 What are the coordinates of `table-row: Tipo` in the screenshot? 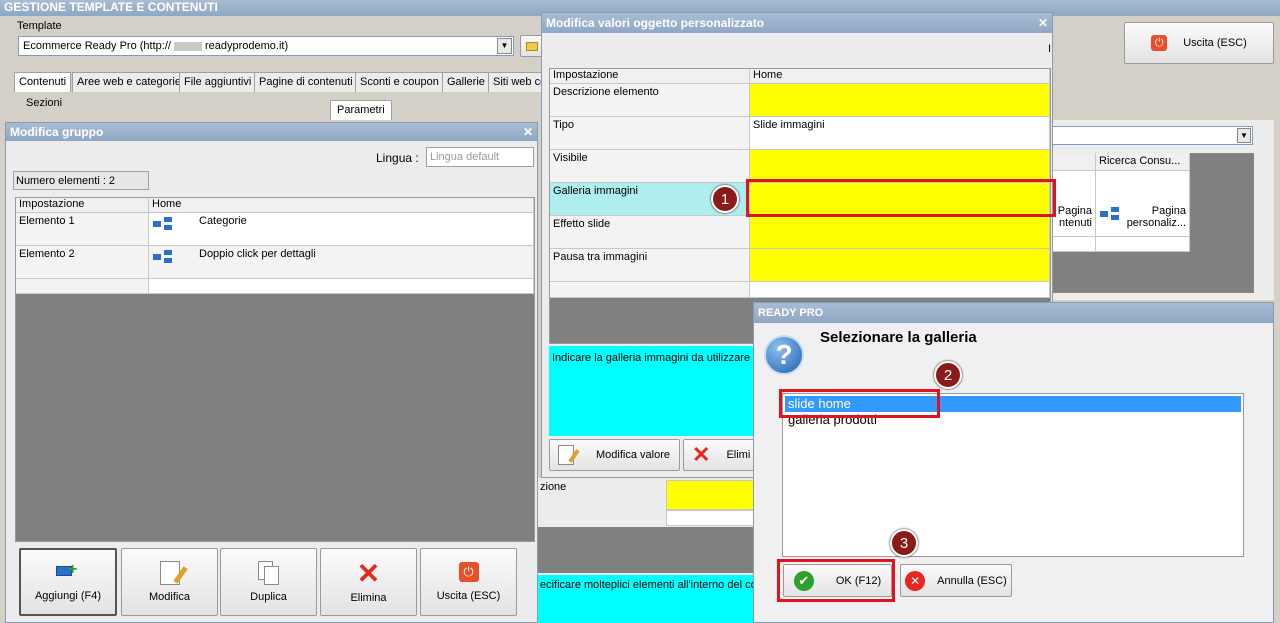 It's located at (650, 133).